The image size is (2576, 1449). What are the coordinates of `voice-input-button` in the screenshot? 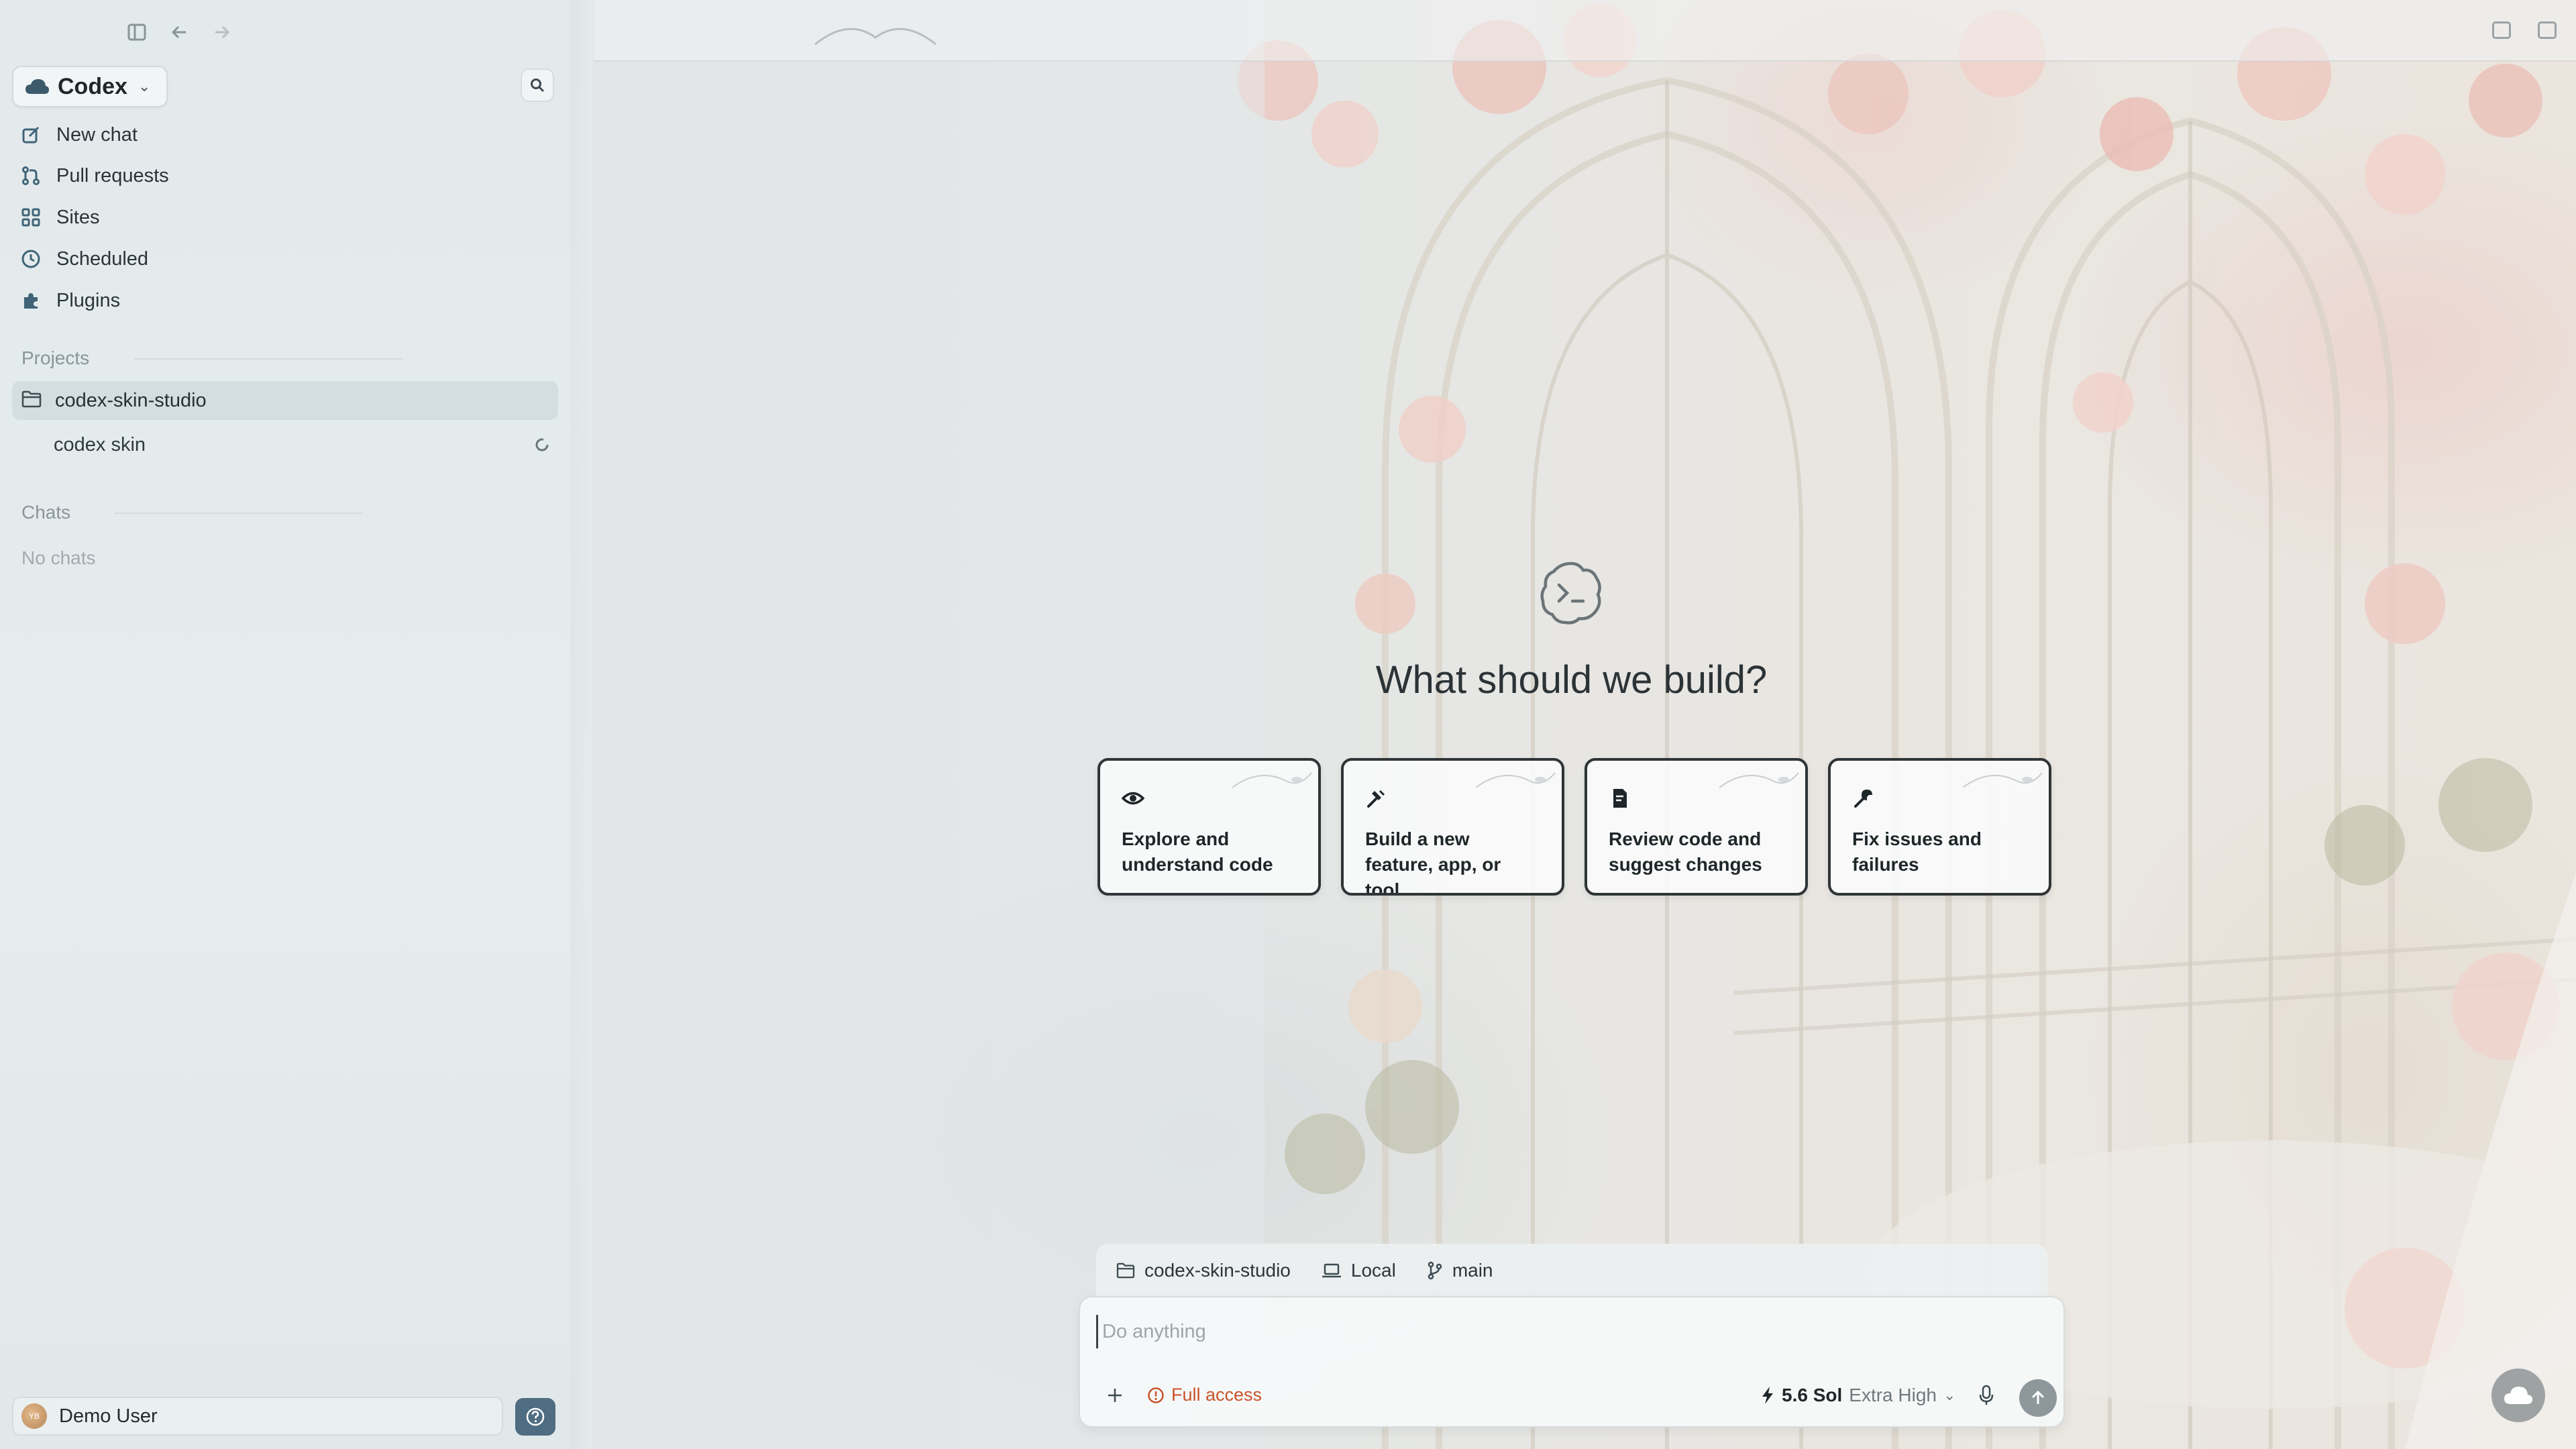 It's located at (1986, 1397).